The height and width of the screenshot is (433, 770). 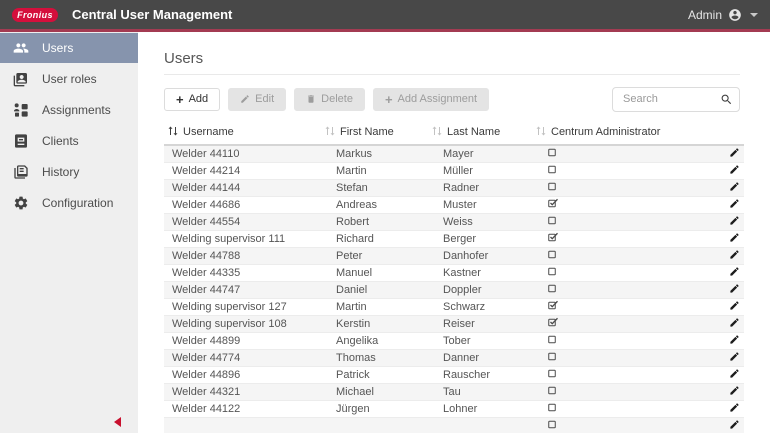 I want to click on user-menu: Admin, so click(x=723, y=15).